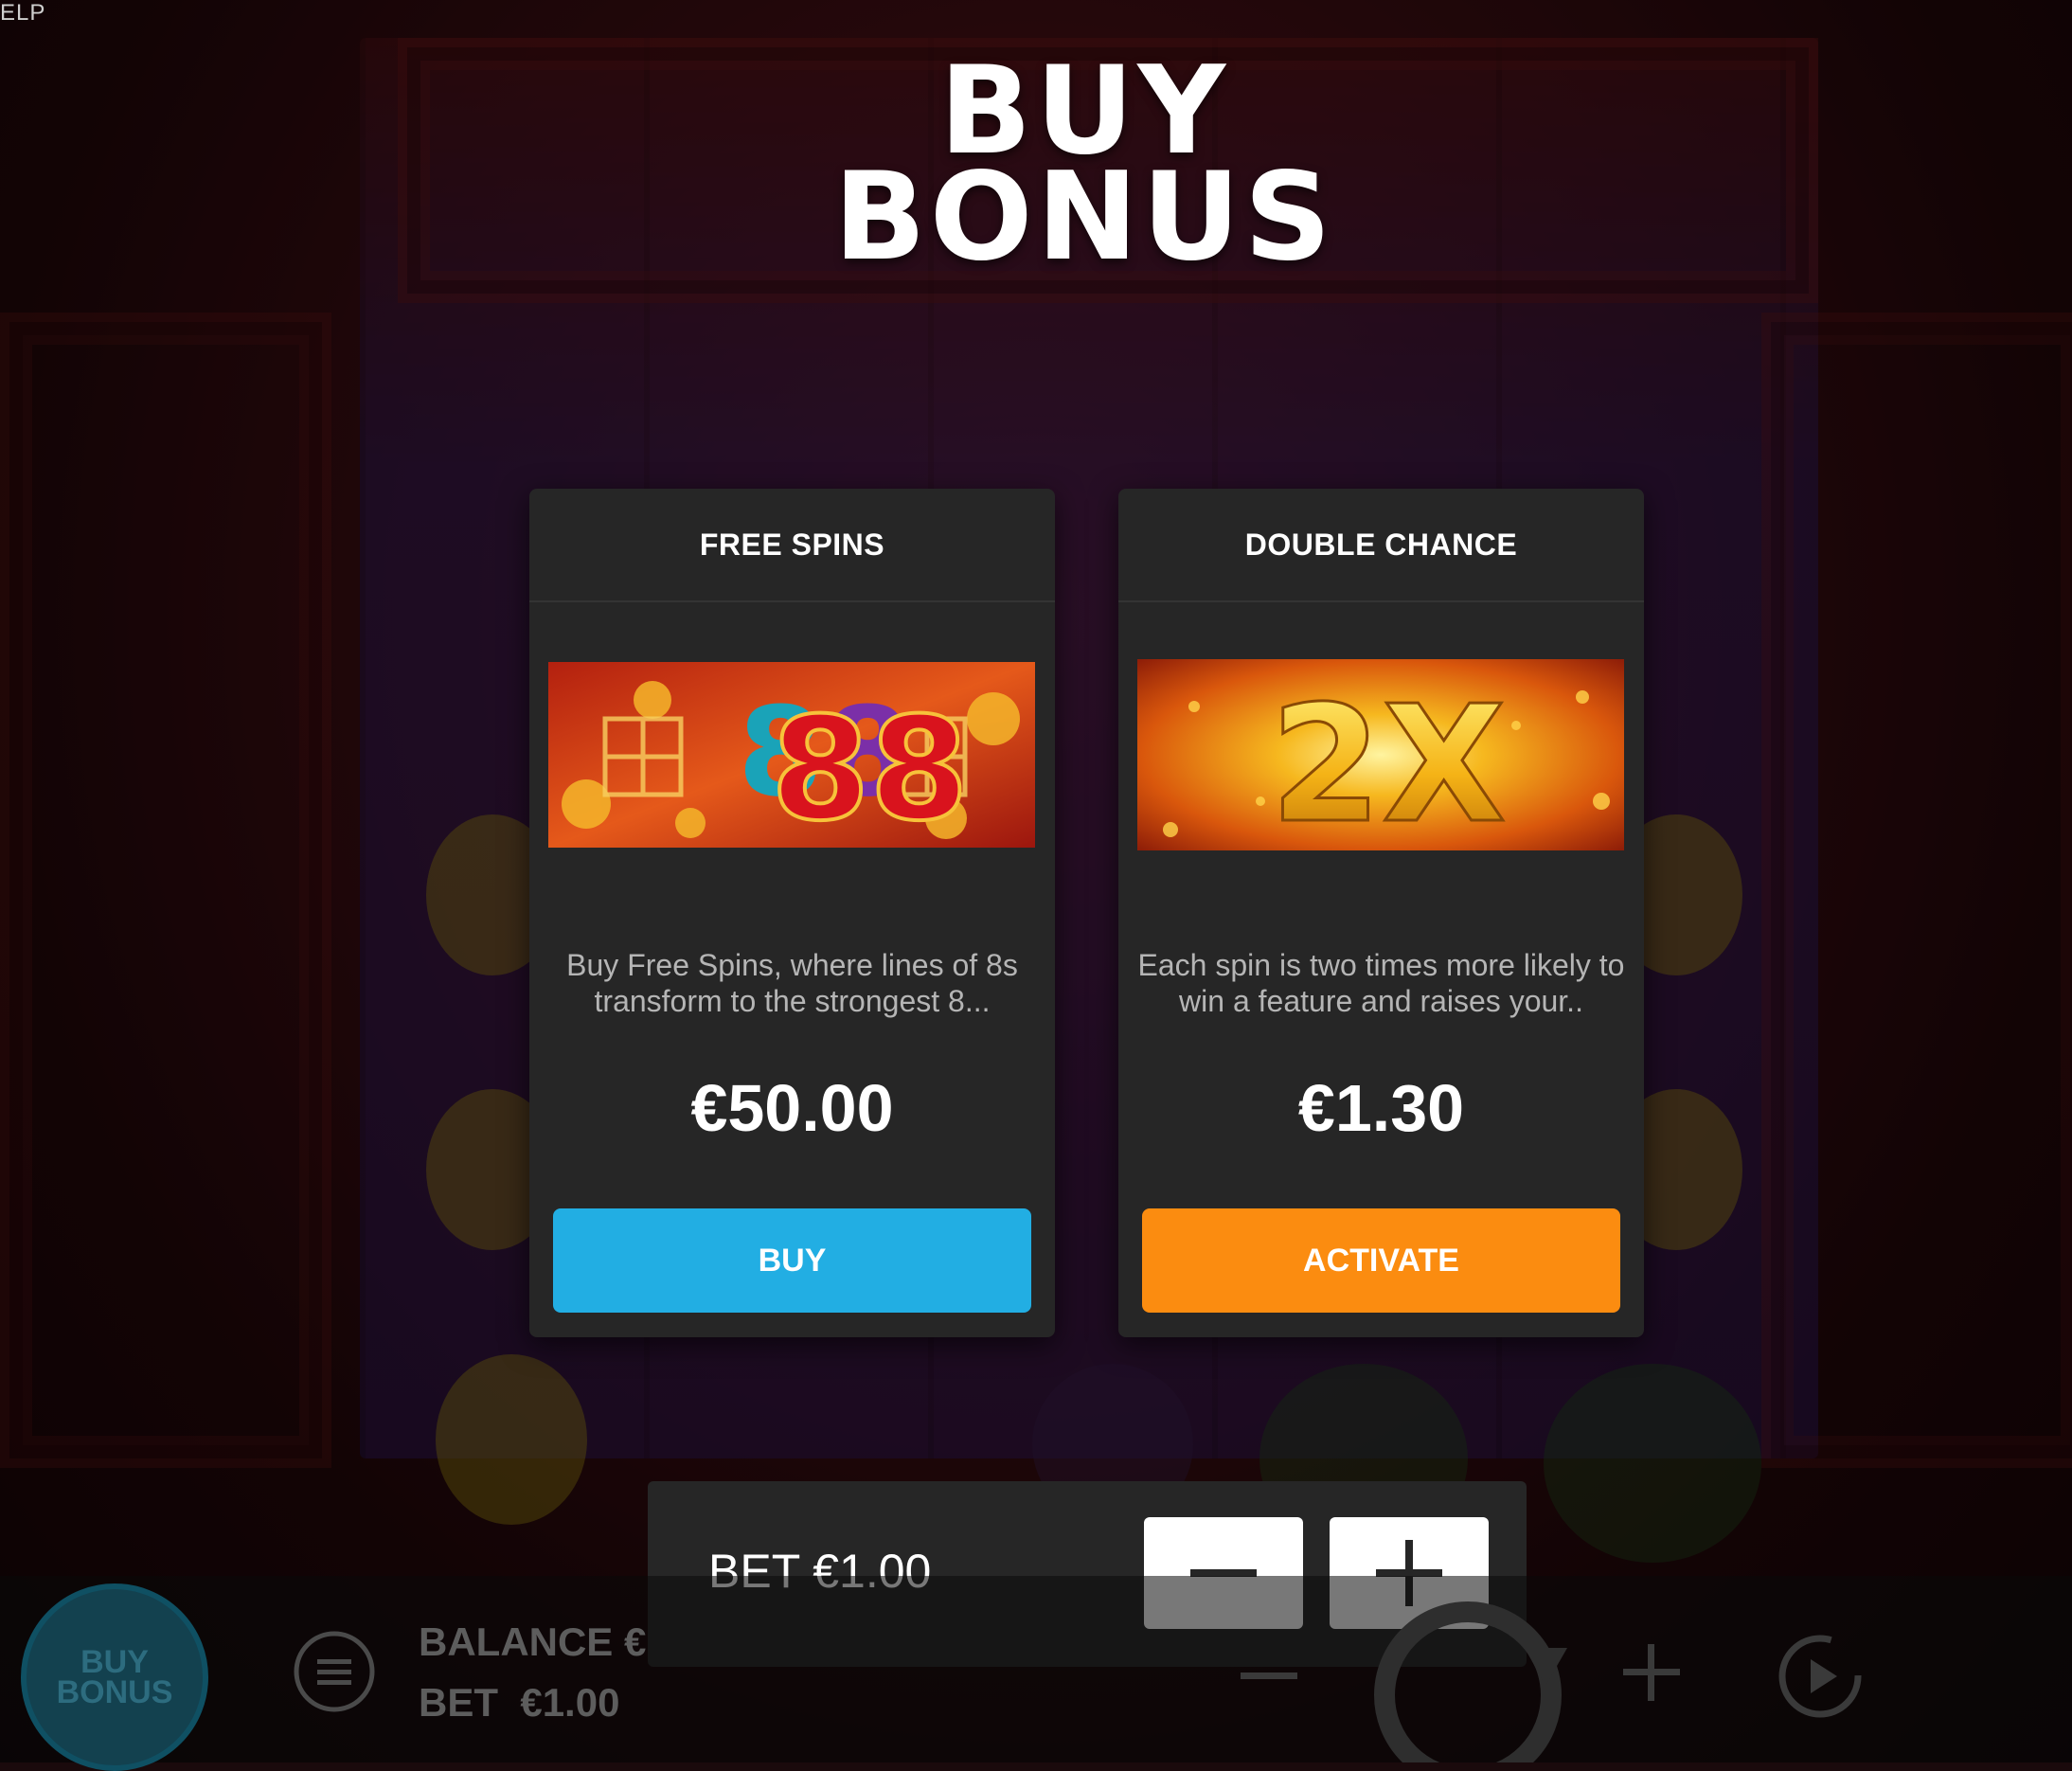 The height and width of the screenshot is (1771, 2072). I want to click on balance-label: BALANCE €, so click(533, 1641).